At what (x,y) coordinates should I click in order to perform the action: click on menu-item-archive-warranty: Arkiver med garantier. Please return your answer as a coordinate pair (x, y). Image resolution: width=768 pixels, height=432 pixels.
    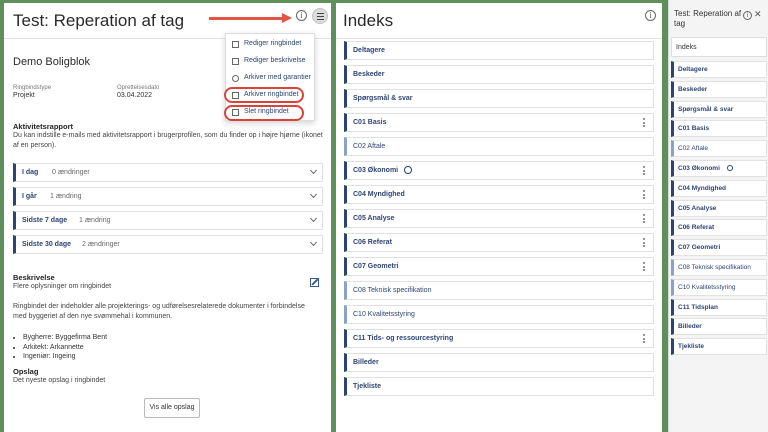
    Looking at the image, I should click on (271, 78).